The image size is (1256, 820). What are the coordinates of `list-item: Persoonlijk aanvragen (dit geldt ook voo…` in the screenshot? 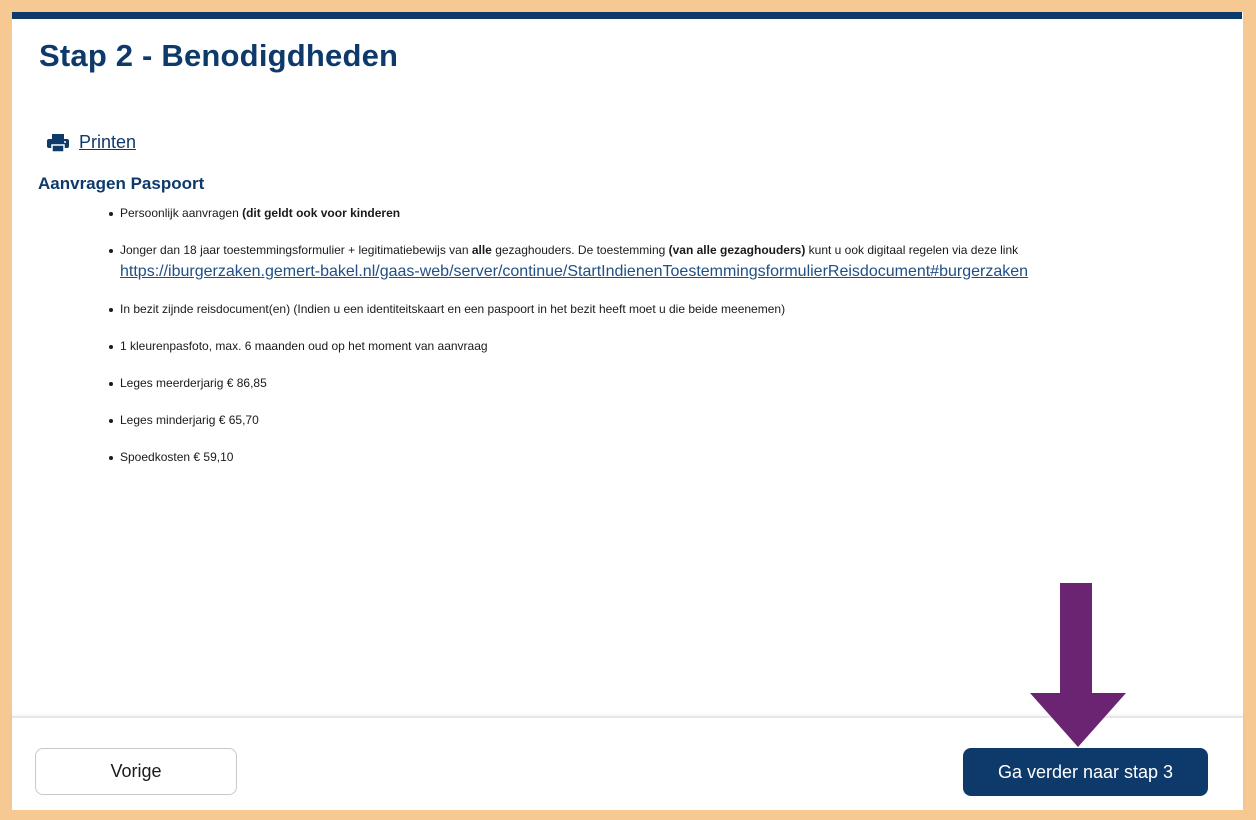 It's located at (659, 213).